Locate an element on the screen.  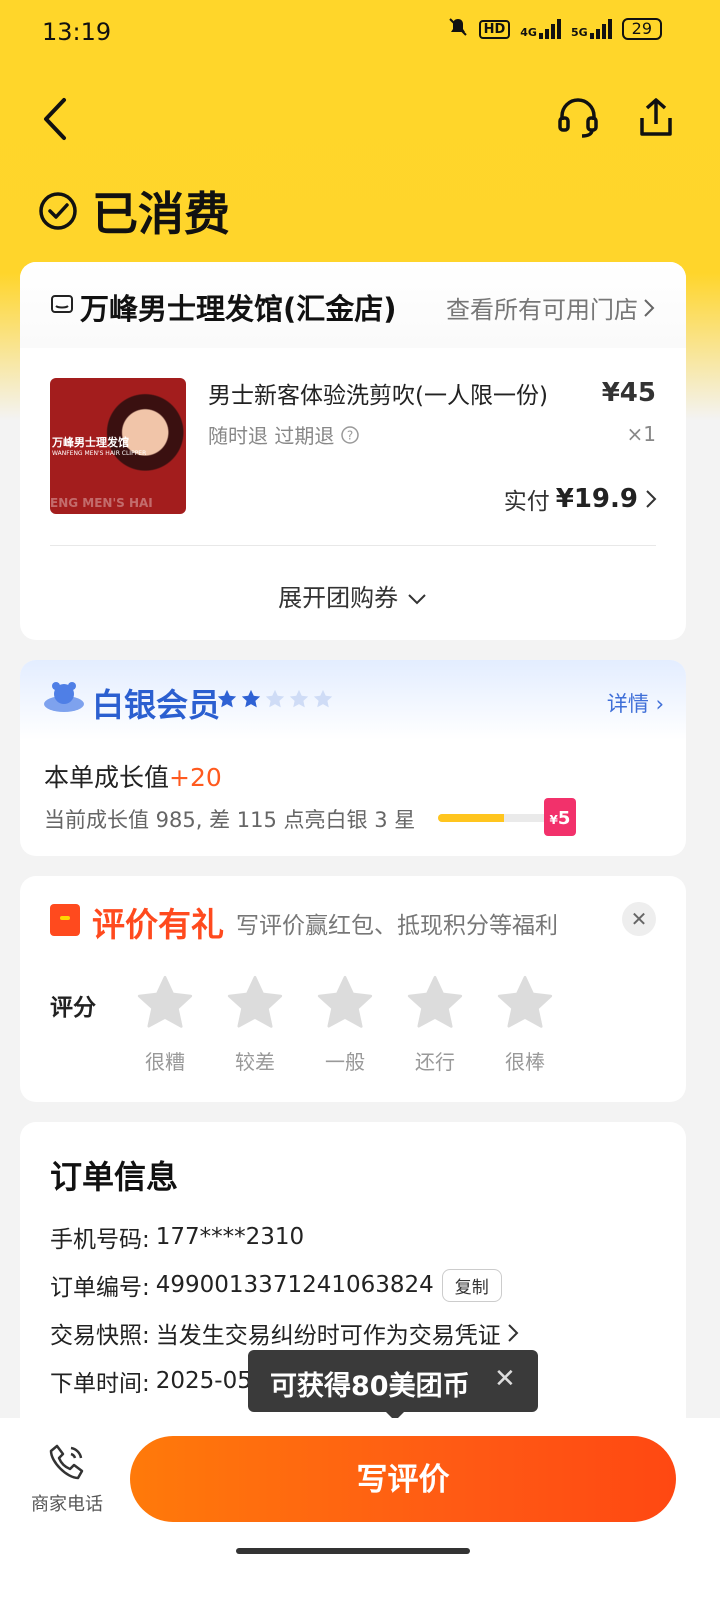
snapshot-row: 交易快照: 当发生交易纠纷时可作为交易凭证 is located at coordinates (285, 1333).